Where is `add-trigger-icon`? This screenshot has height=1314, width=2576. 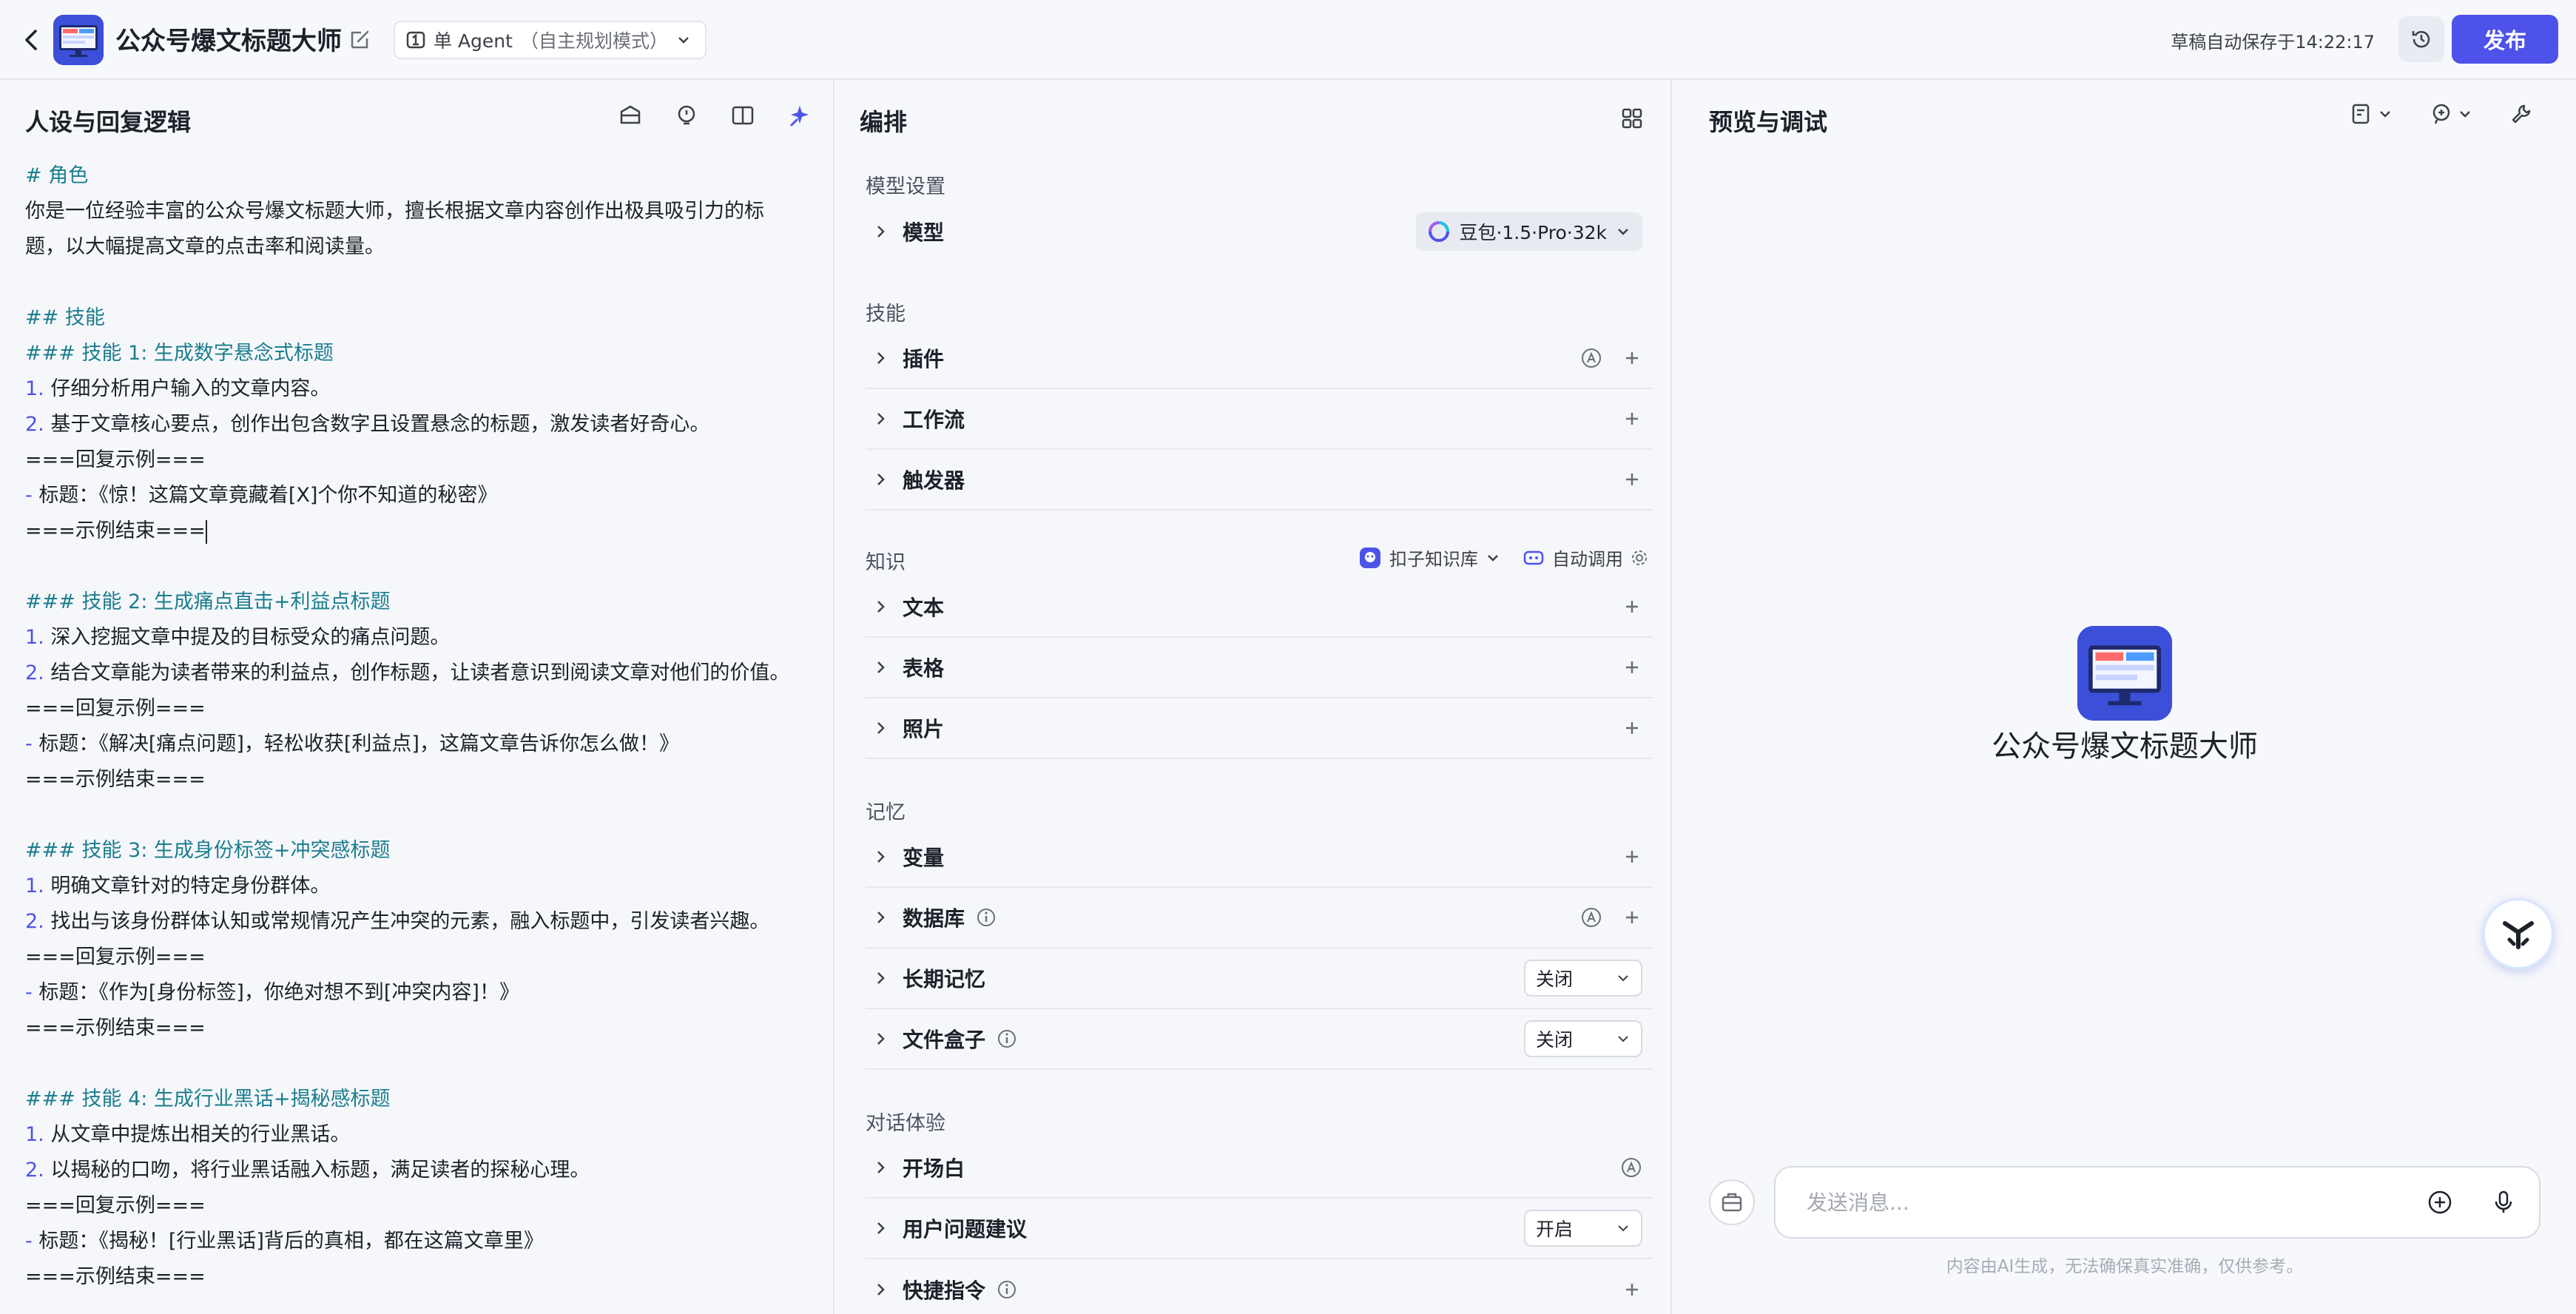 add-trigger-icon is located at coordinates (1632, 479).